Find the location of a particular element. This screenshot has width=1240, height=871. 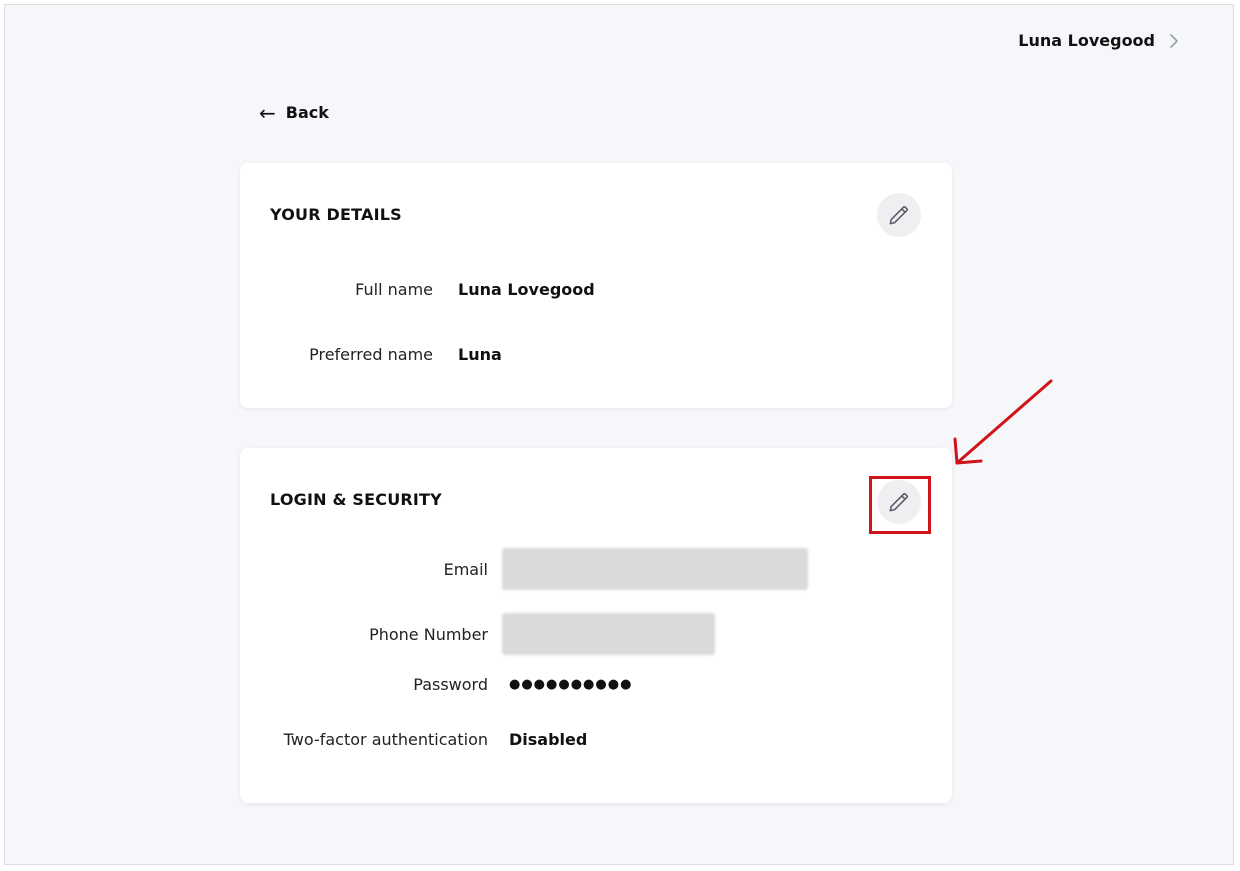

preferred-name-row: Preferred name Luna is located at coordinates (371, 354).